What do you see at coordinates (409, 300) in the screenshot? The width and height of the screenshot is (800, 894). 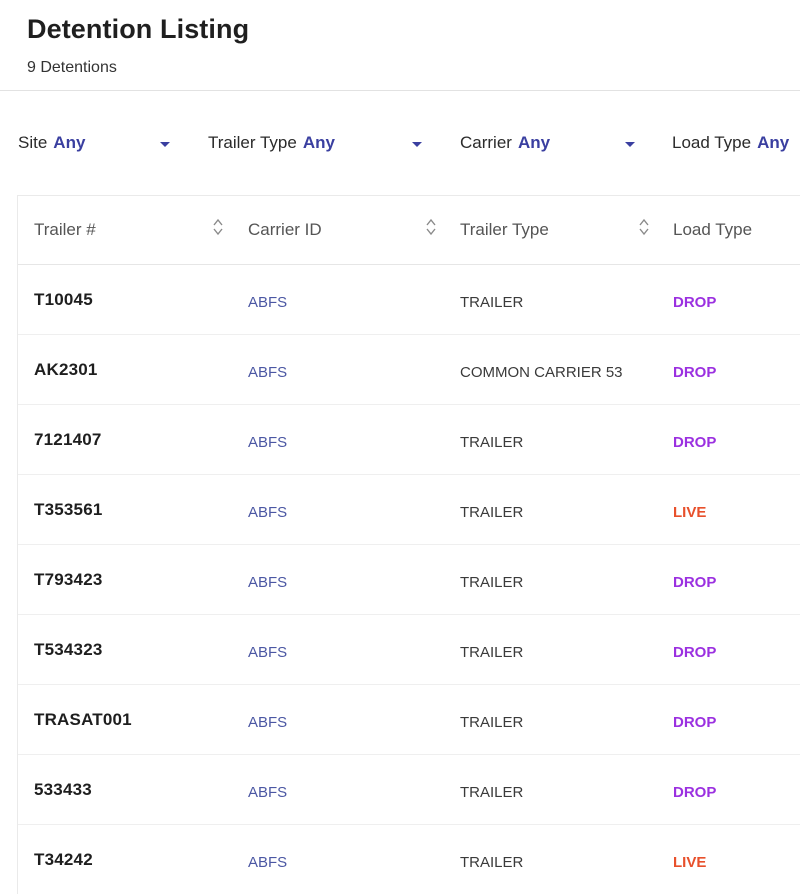 I see `table-row: T10045 ABFS TRAILER DROP` at bounding box center [409, 300].